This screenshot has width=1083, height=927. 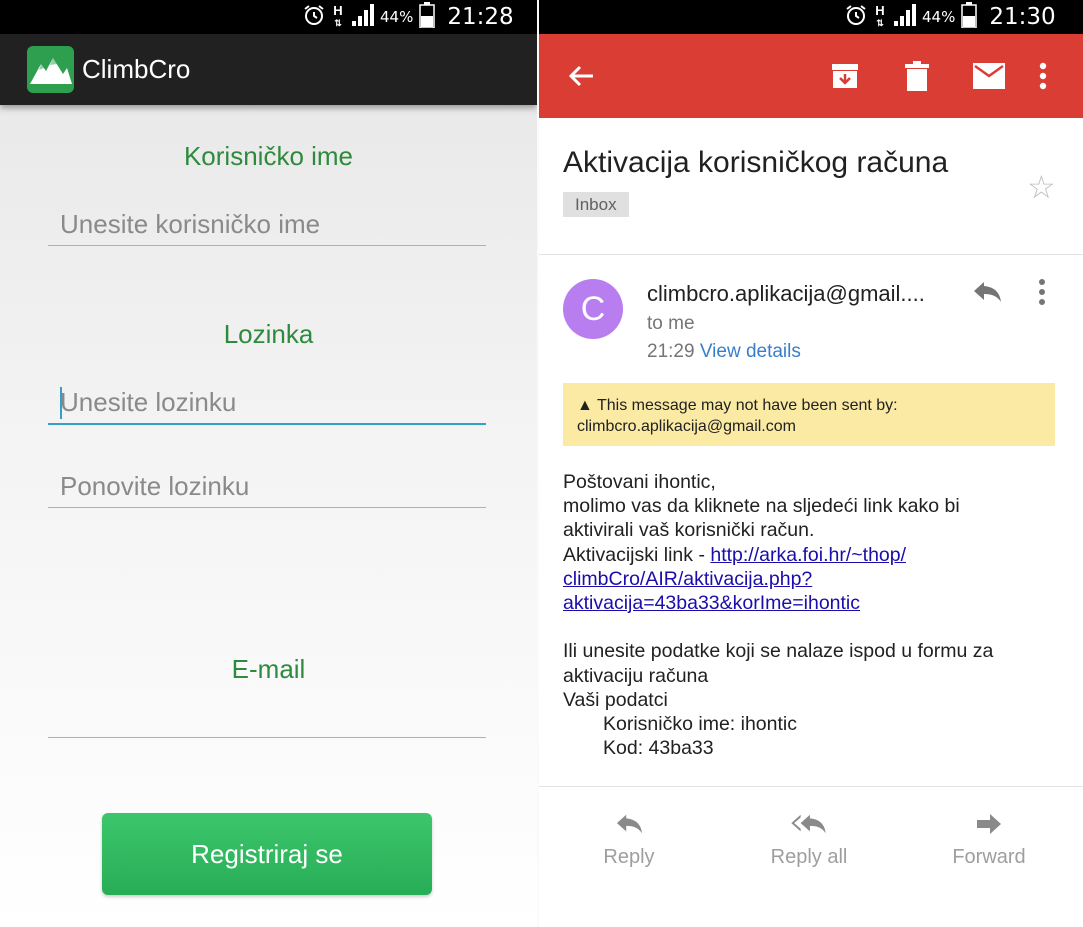 What do you see at coordinates (1041, 187) in the screenshot?
I see `star-icon: ☆` at bounding box center [1041, 187].